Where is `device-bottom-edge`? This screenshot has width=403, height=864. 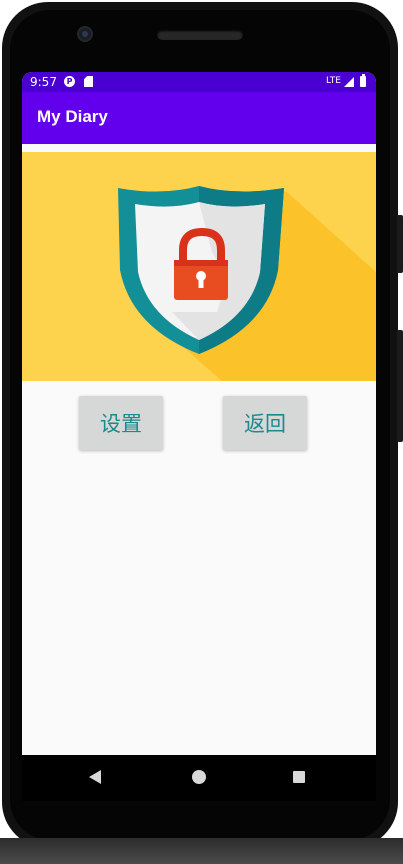 device-bottom-edge is located at coordinates (201, 851).